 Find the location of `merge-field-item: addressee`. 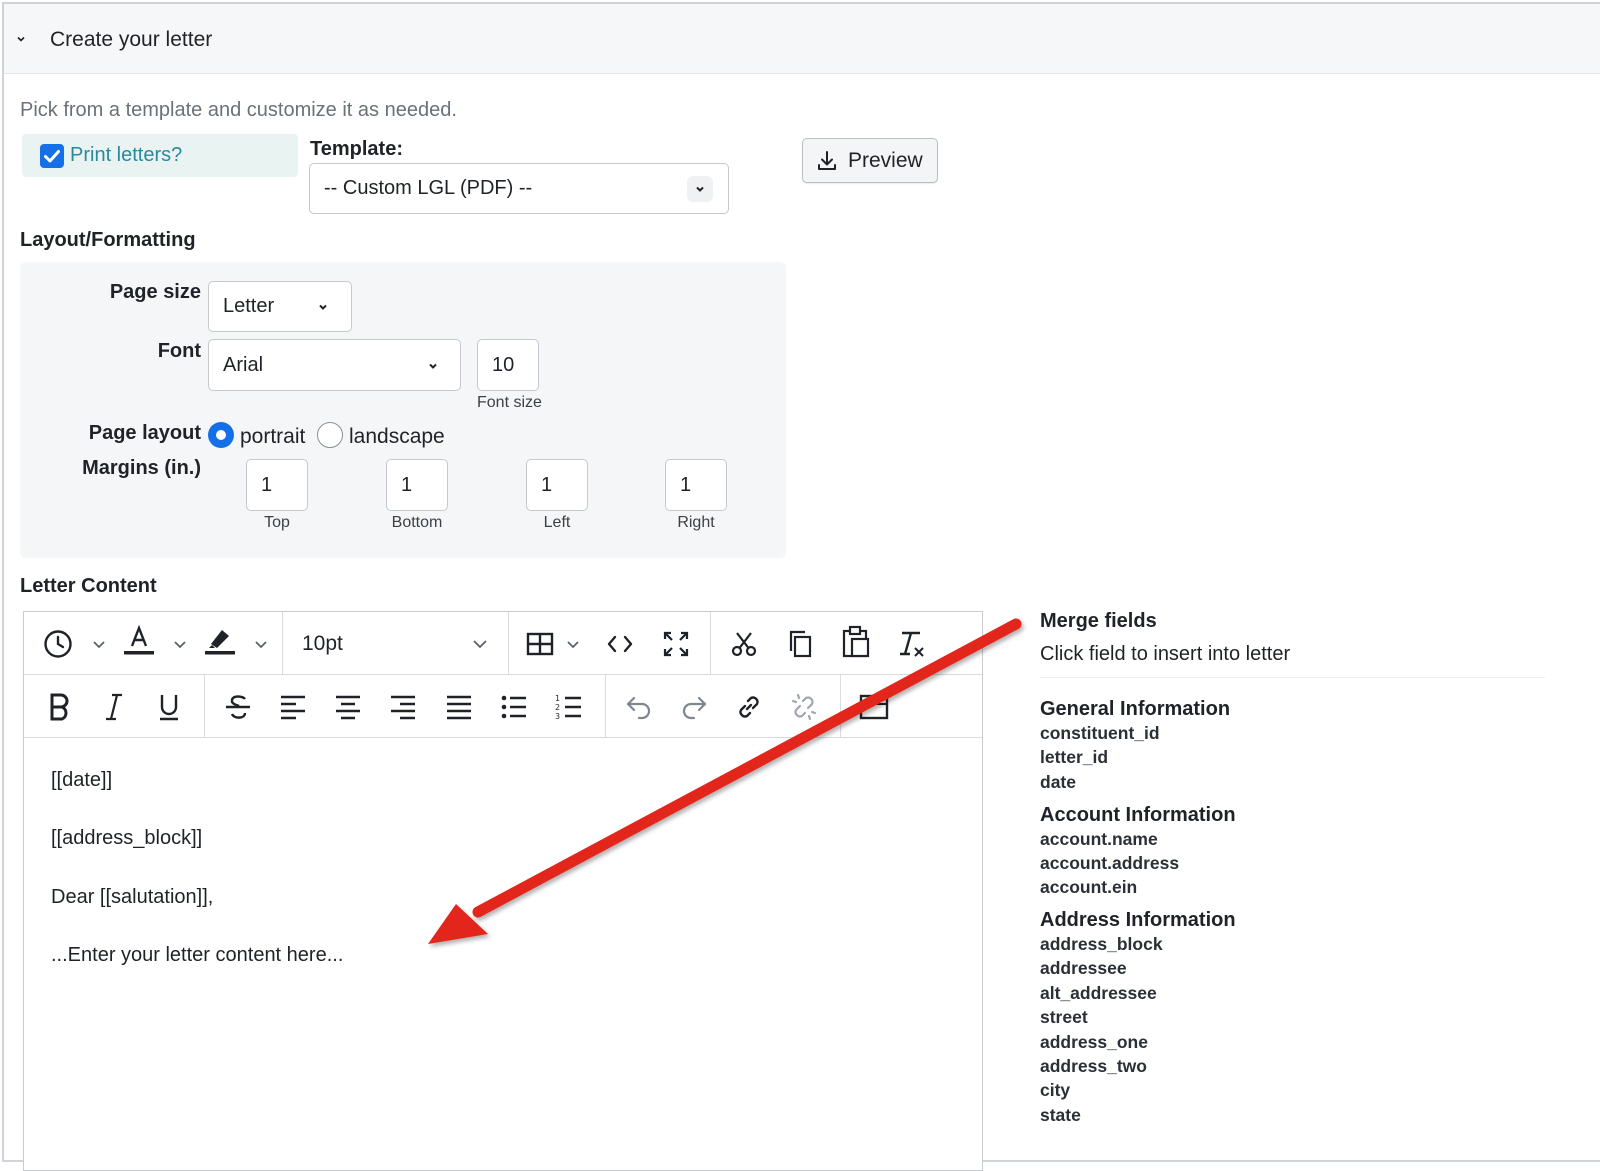

merge-field-item: addressee is located at coordinates (1083, 968).